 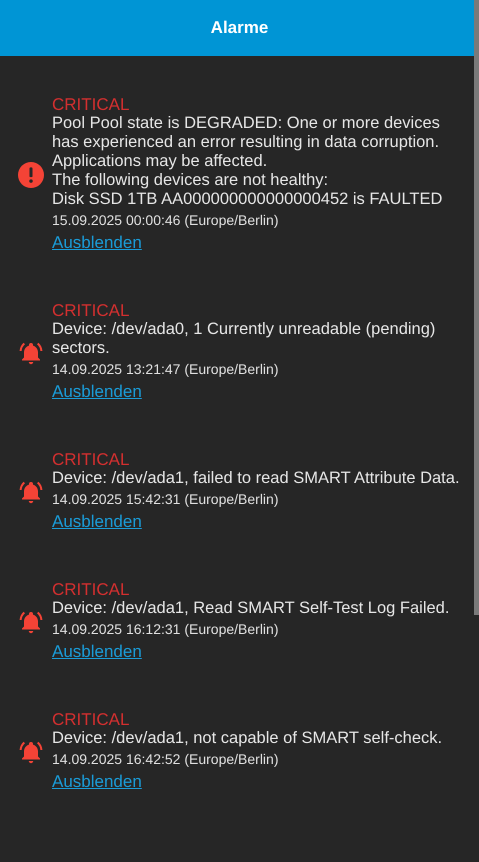 What do you see at coordinates (166, 629) in the screenshot?
I see `alarm-timestamp: 14.09.2025 16:12:31 (Europe/Berlin)` at bounding box center [166, 629].